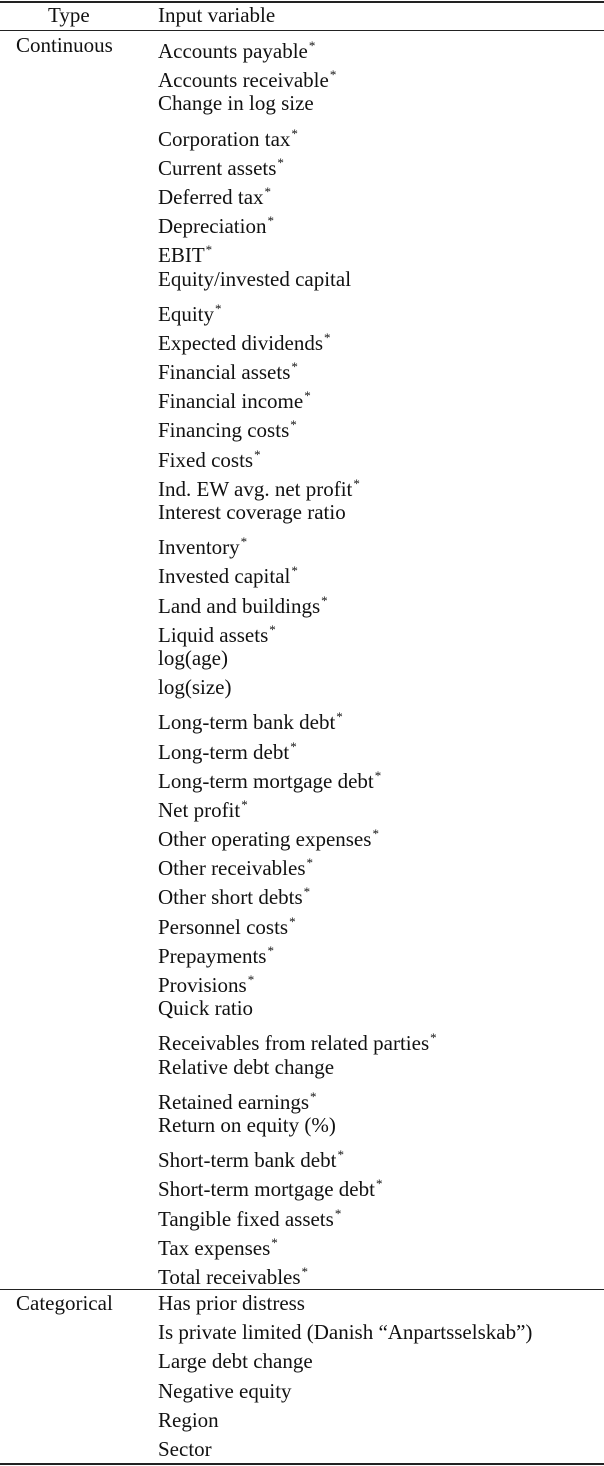 This screenshot has width=604, height=1466. I want to click on table-row: Region, so click(345, 1420).